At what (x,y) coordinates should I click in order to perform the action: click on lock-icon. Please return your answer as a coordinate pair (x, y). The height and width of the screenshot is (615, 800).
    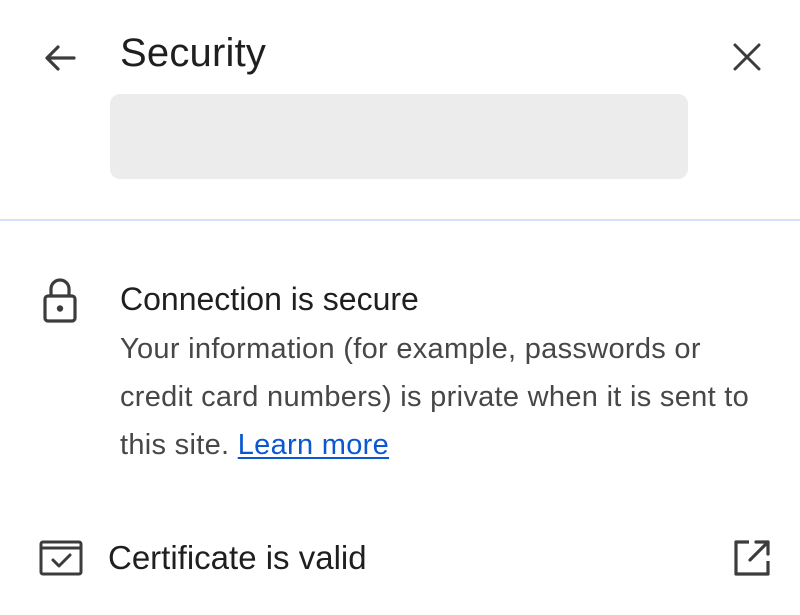
    Looking at the image, I should click on (60, 300).